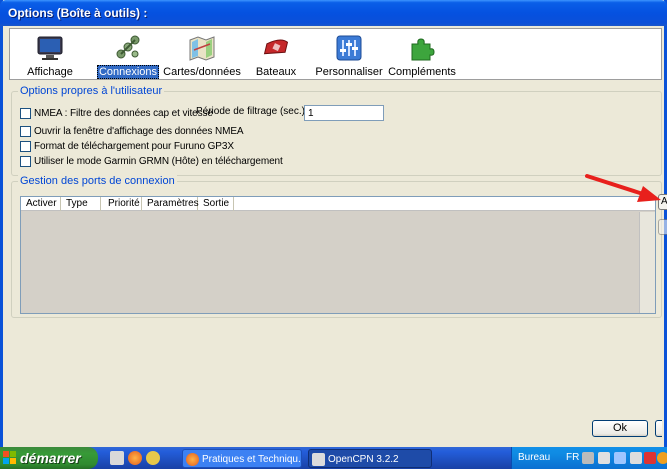 Image resolution: width=667 pixels, height=469 pixels. What do you see at coordinates (662, 227) in the screenshot?
I see `remove-connection-button` at bounding box center [662, 227].